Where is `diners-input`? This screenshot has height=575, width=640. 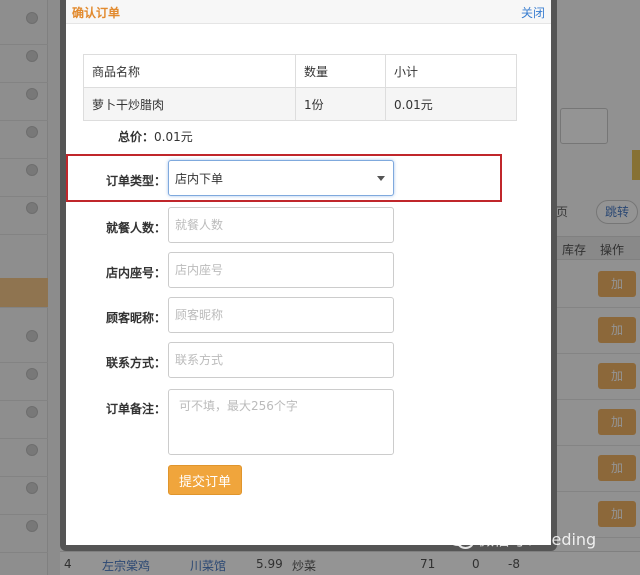
diners-input is located at coordinates (281, 225).